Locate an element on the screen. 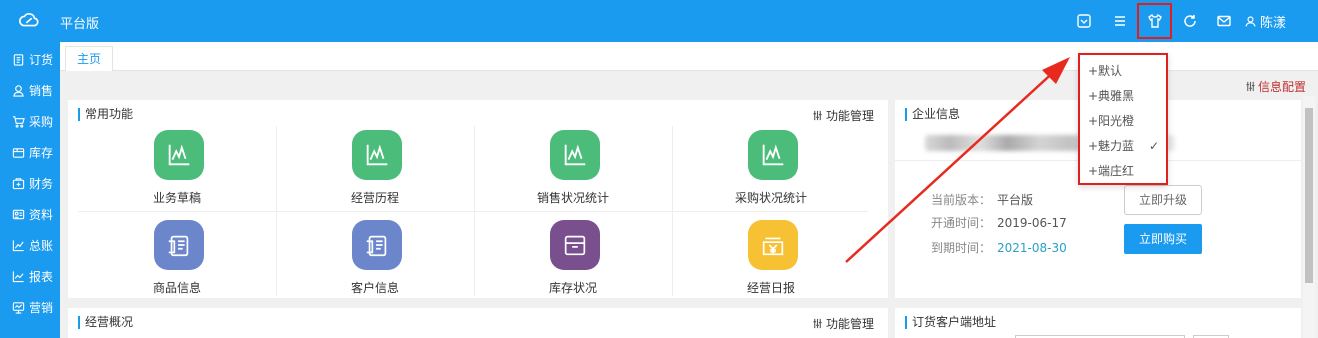 Image resolution: width=1318 pixels, height=338 pixels. open-date-label: 开通时间： is located at coordinates (961, 223).